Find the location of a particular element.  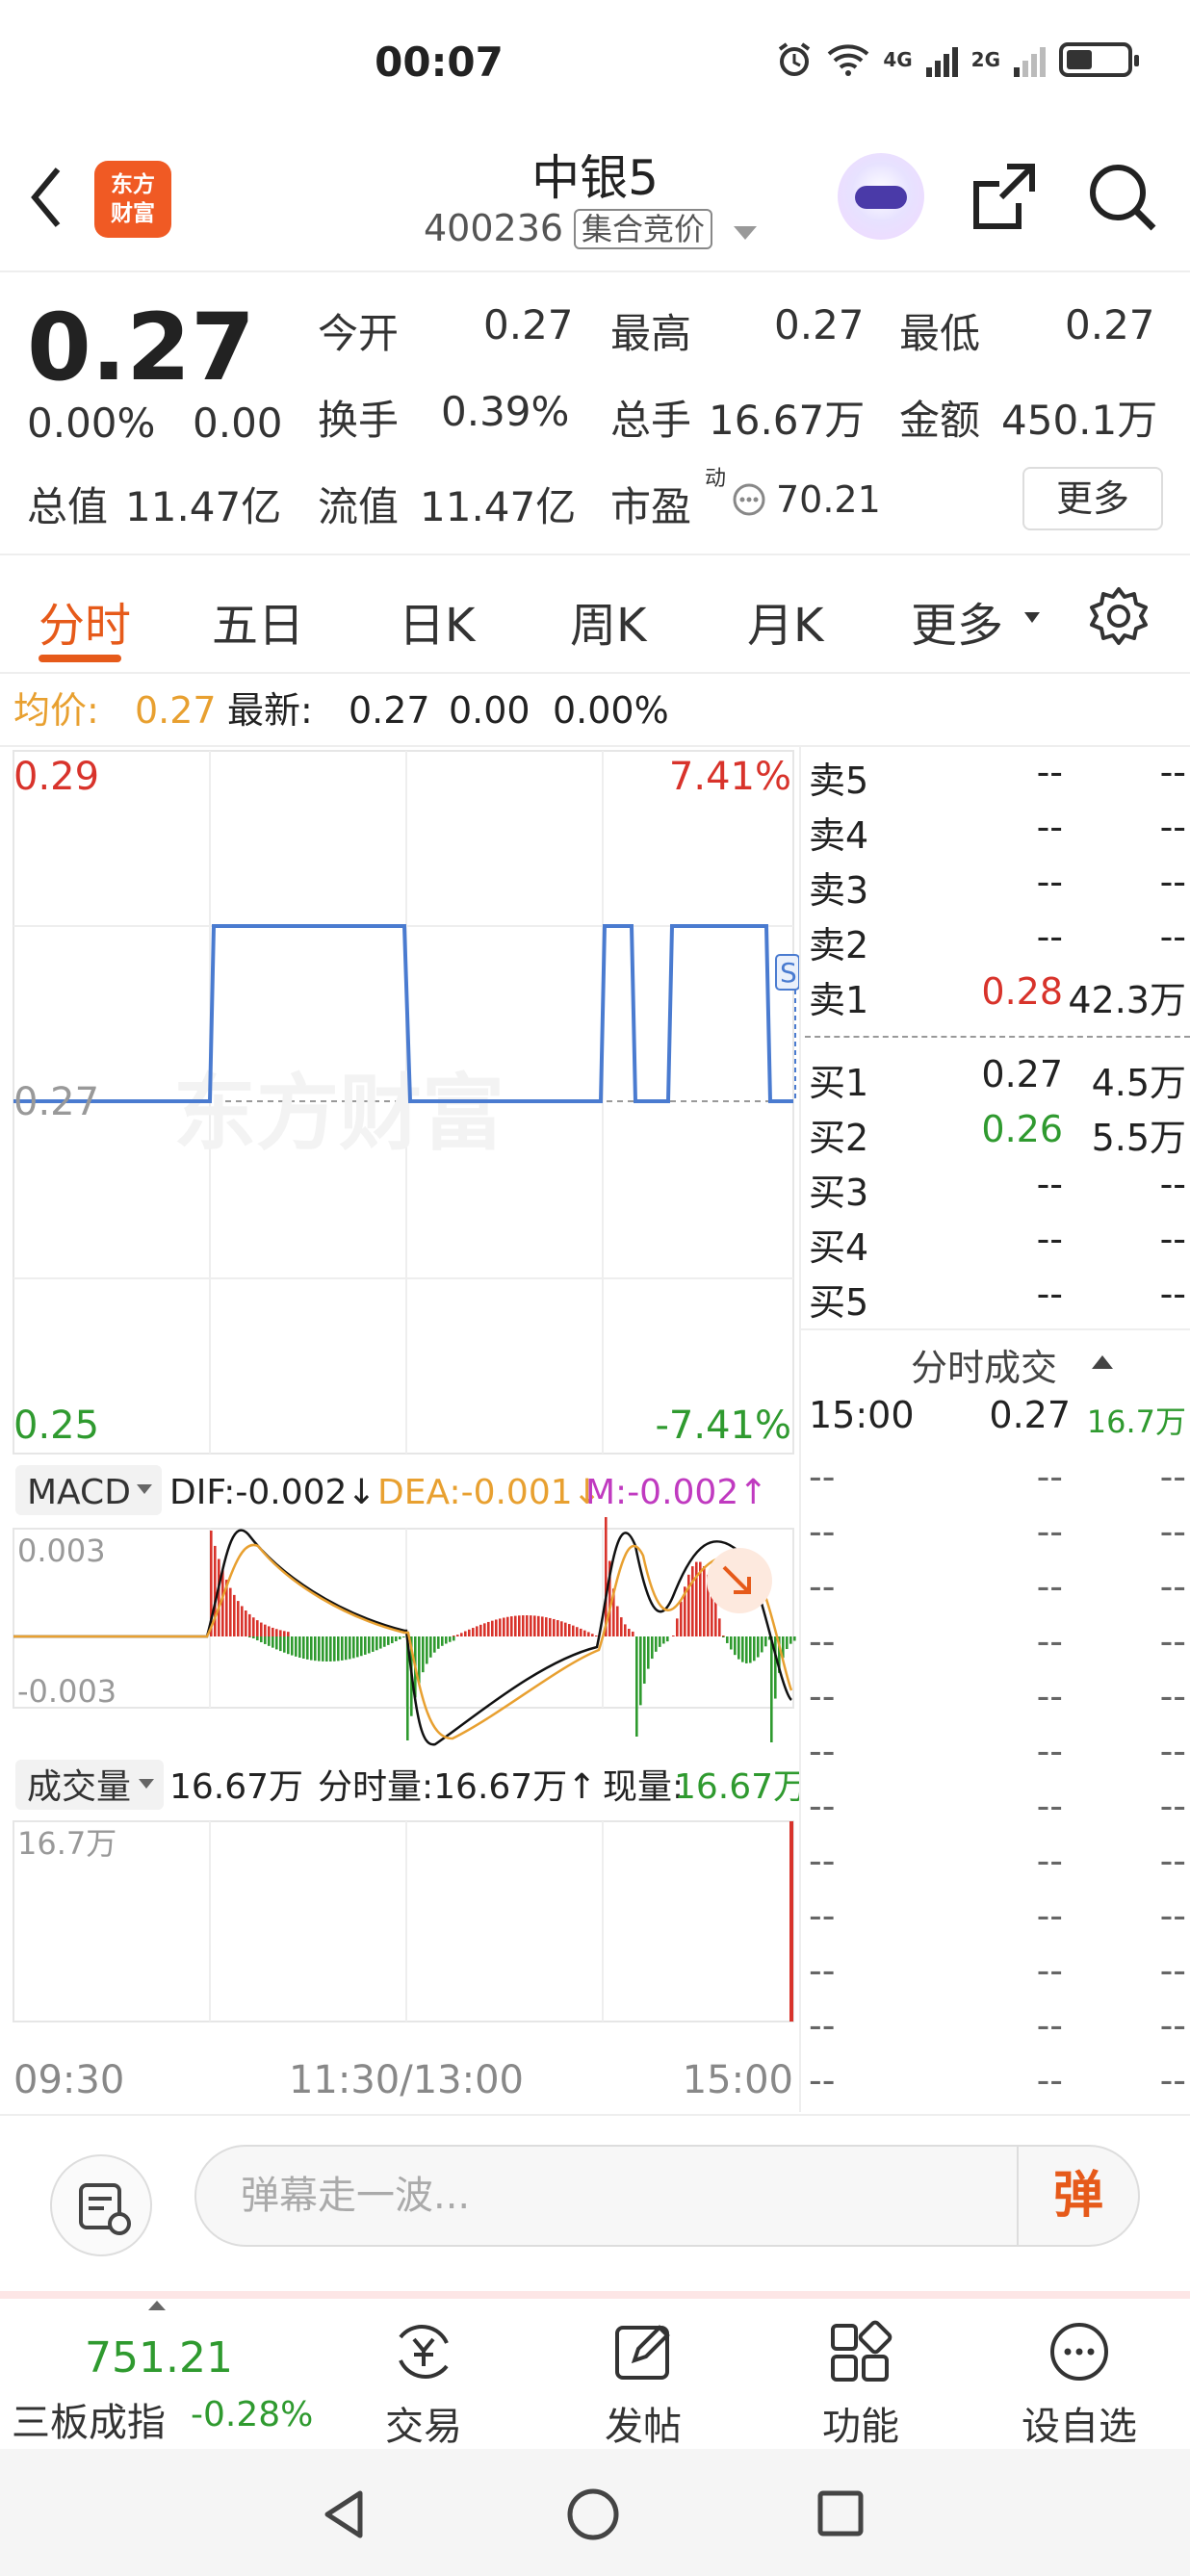

back-triangle-icon is located at coordinates (344, 2514).